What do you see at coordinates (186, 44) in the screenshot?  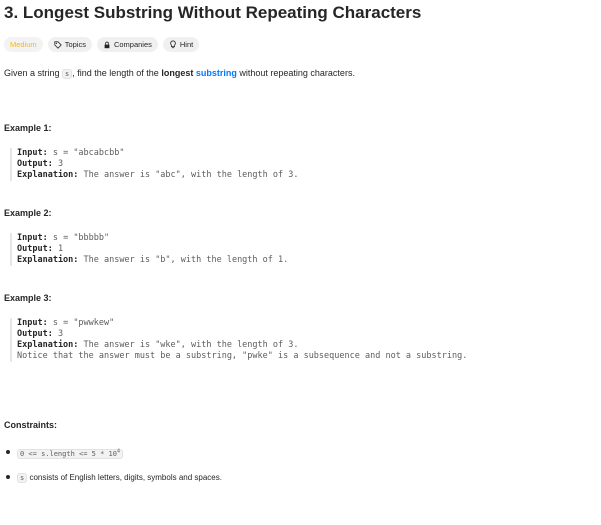 I see `hint-label: Hint` at bounding box center [186, 44].